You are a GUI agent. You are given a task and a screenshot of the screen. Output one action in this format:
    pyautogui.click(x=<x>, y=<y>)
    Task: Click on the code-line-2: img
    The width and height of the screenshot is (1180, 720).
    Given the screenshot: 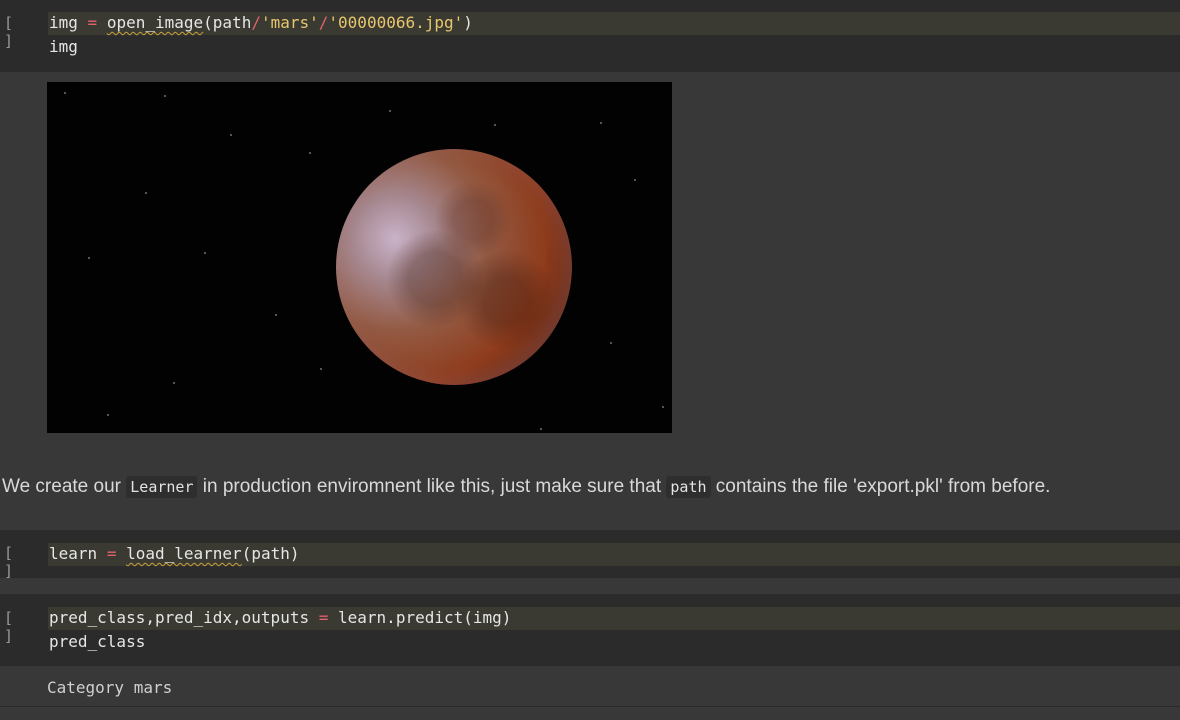 What is the action you would take?
    pyautogui.click(x=63, y=47)
    